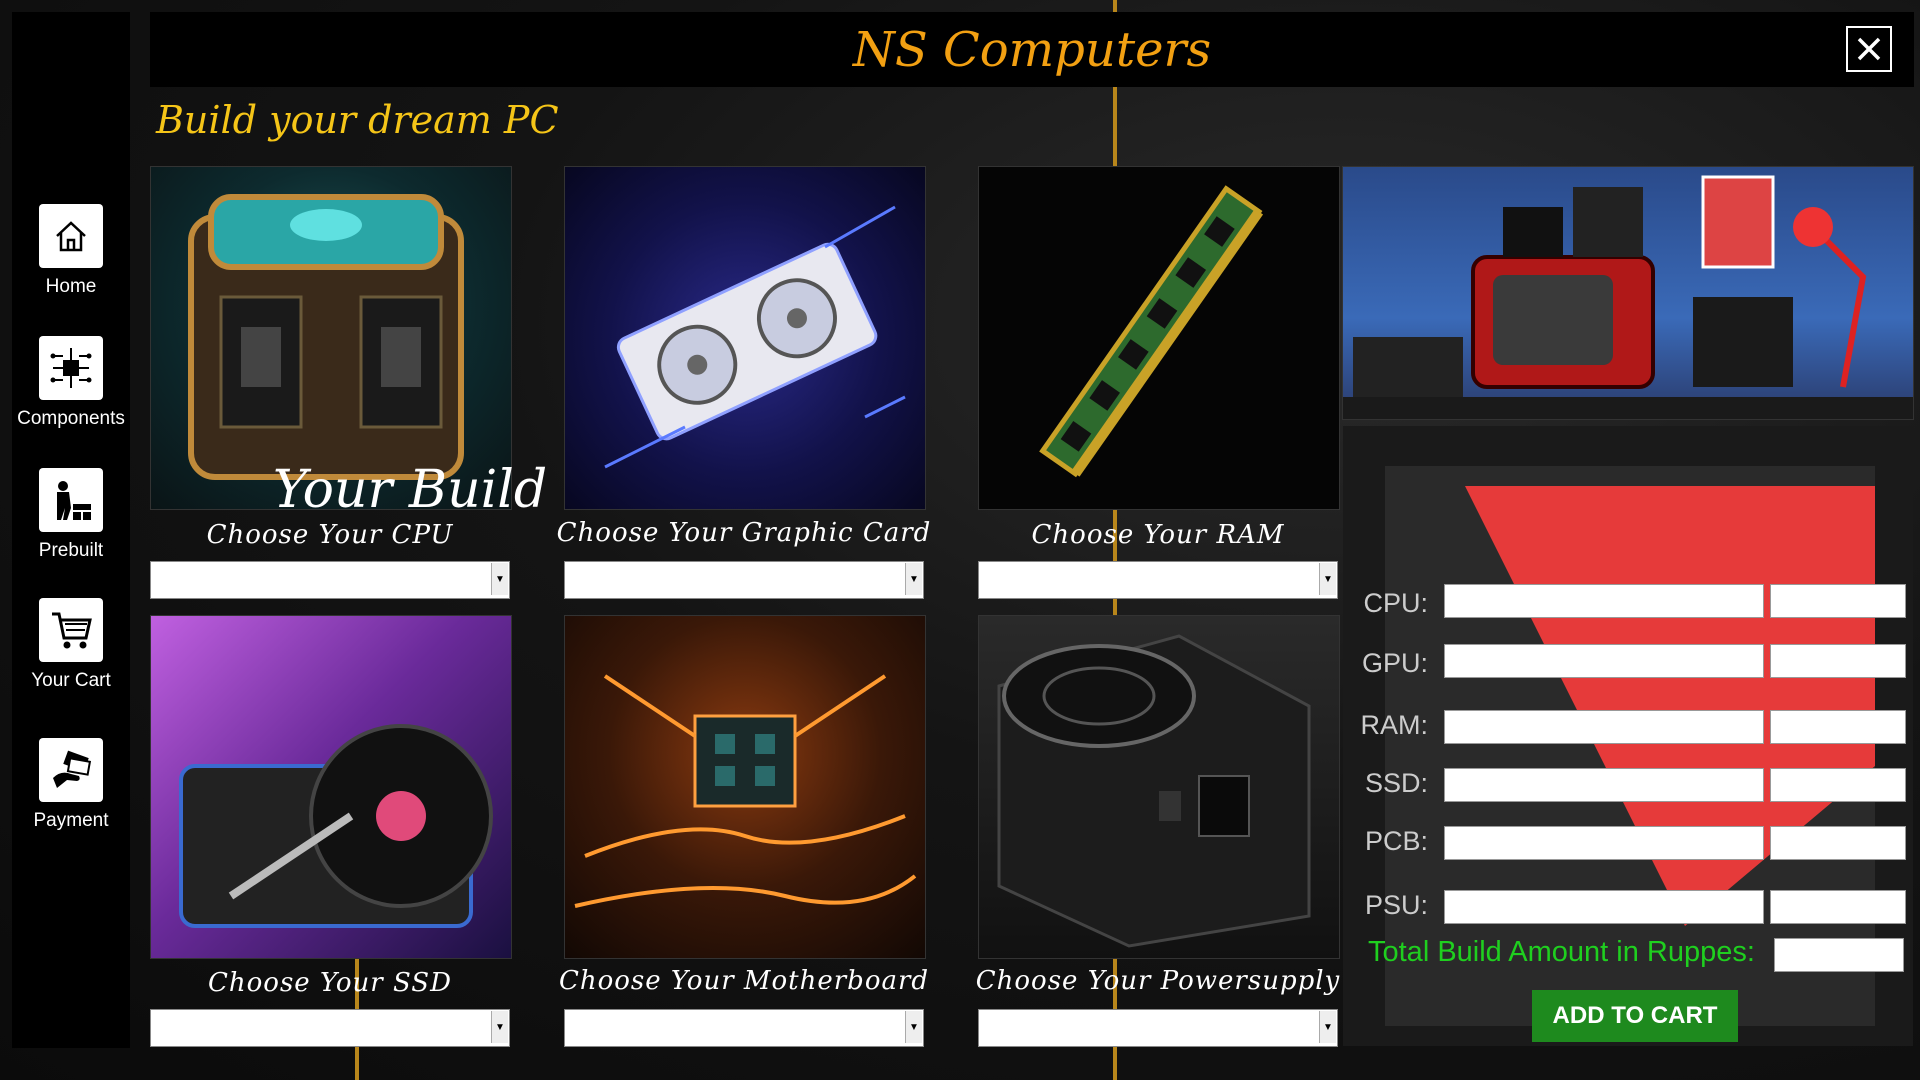  What do you see at coordinates (745, 338) in the screenshot?
I see `gpu-image` at bounding box center [745, 338].